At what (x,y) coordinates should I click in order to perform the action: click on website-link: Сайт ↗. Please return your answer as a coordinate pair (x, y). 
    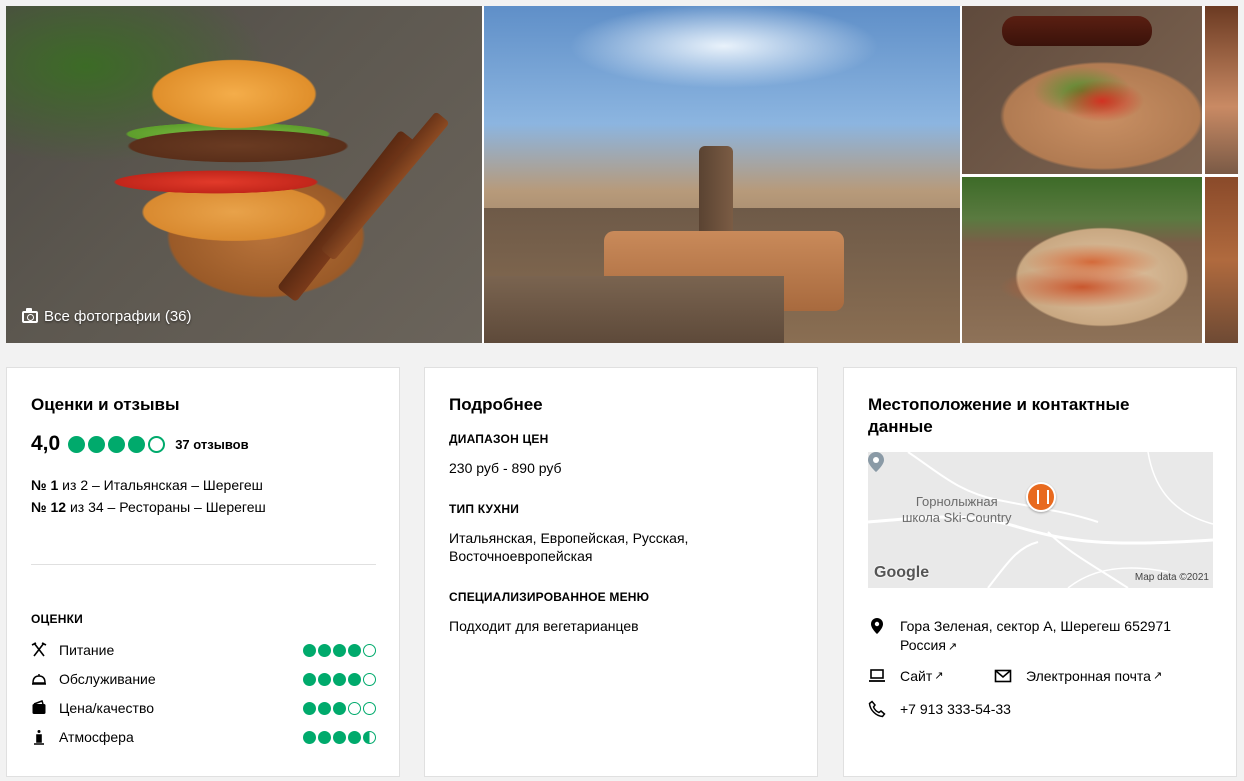
    Looking at the image, I should click on (906, 676).